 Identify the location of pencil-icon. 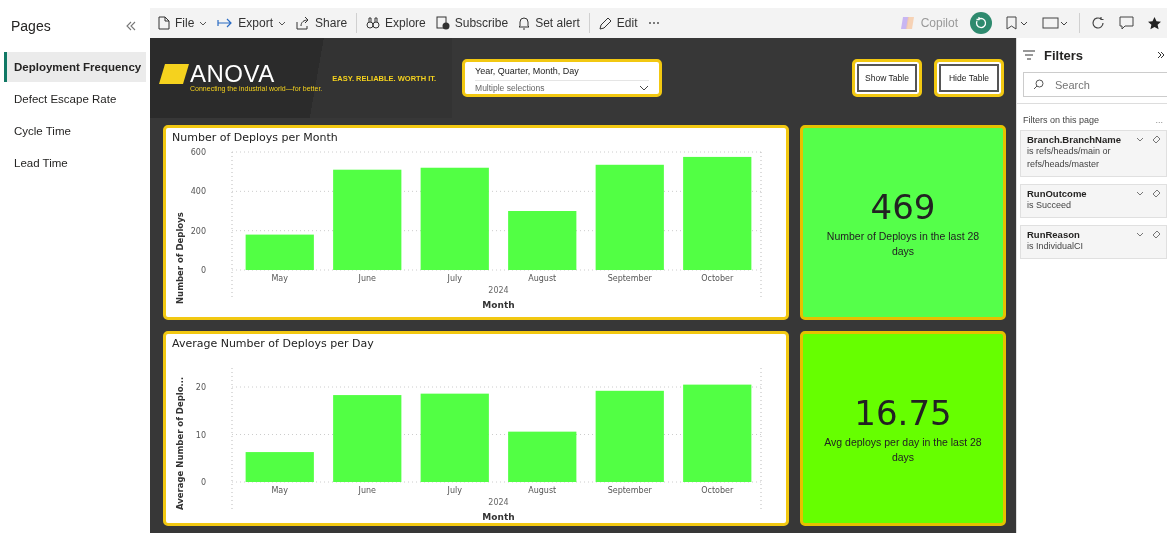
(605, 23).